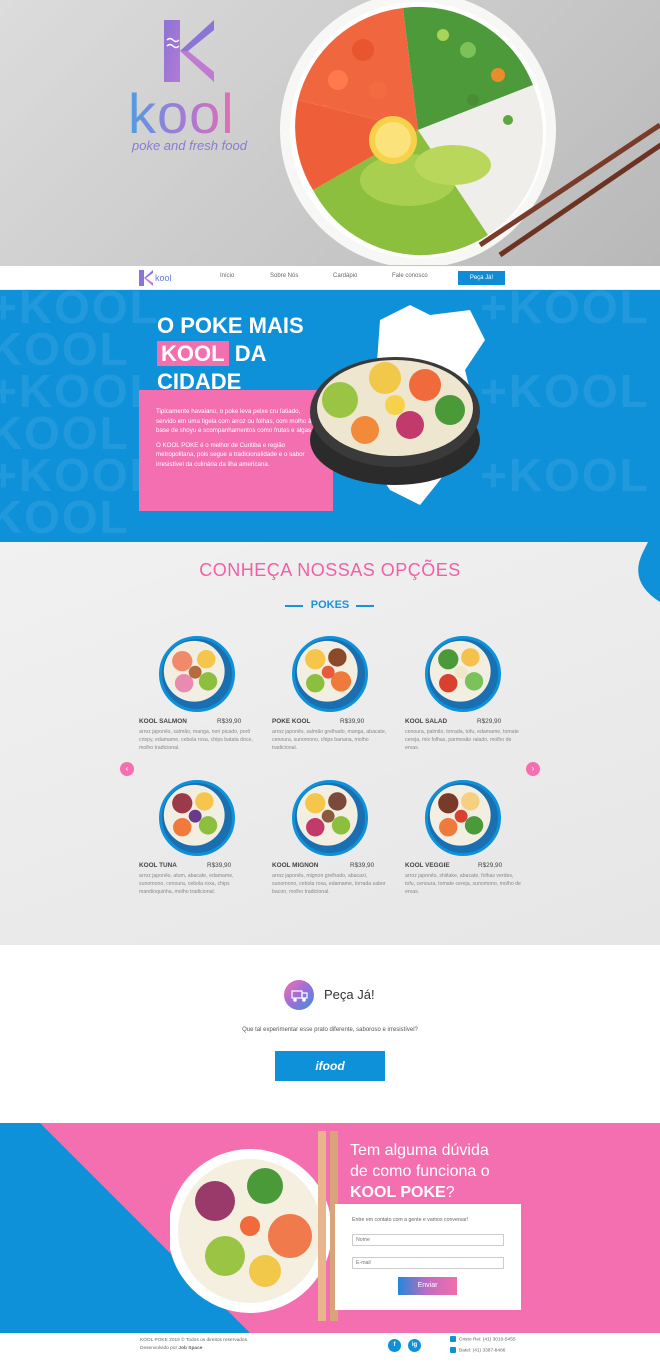 This screenshot has width=660, height=1362. What do you see at coordinates (330, 570) in the screenshot?
I see `options-title: CONHEÇA NOSSAS OPÇÕES` at bounding box center [330, 570].